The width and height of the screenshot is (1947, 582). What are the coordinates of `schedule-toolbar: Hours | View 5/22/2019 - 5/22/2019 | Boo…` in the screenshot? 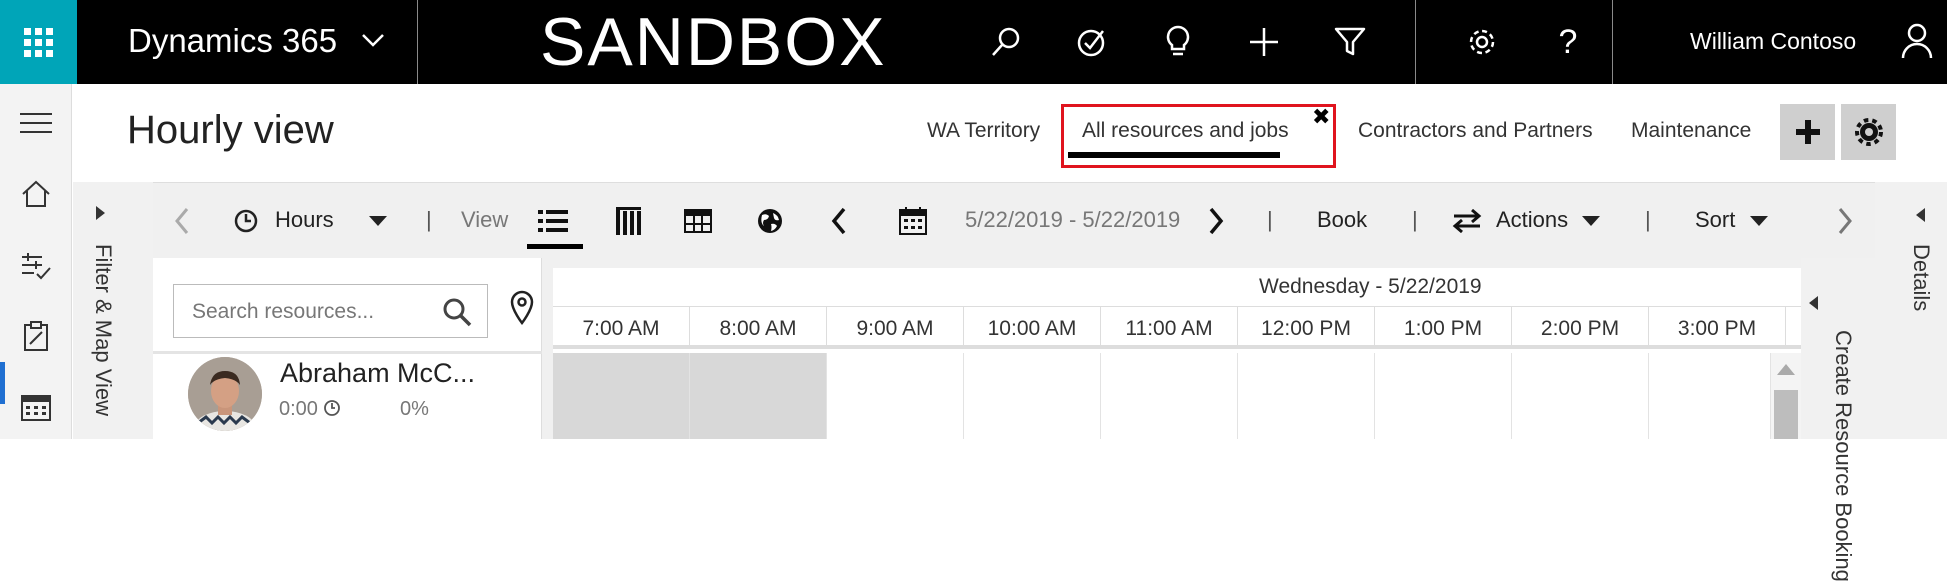 It's located at (1014, 220).